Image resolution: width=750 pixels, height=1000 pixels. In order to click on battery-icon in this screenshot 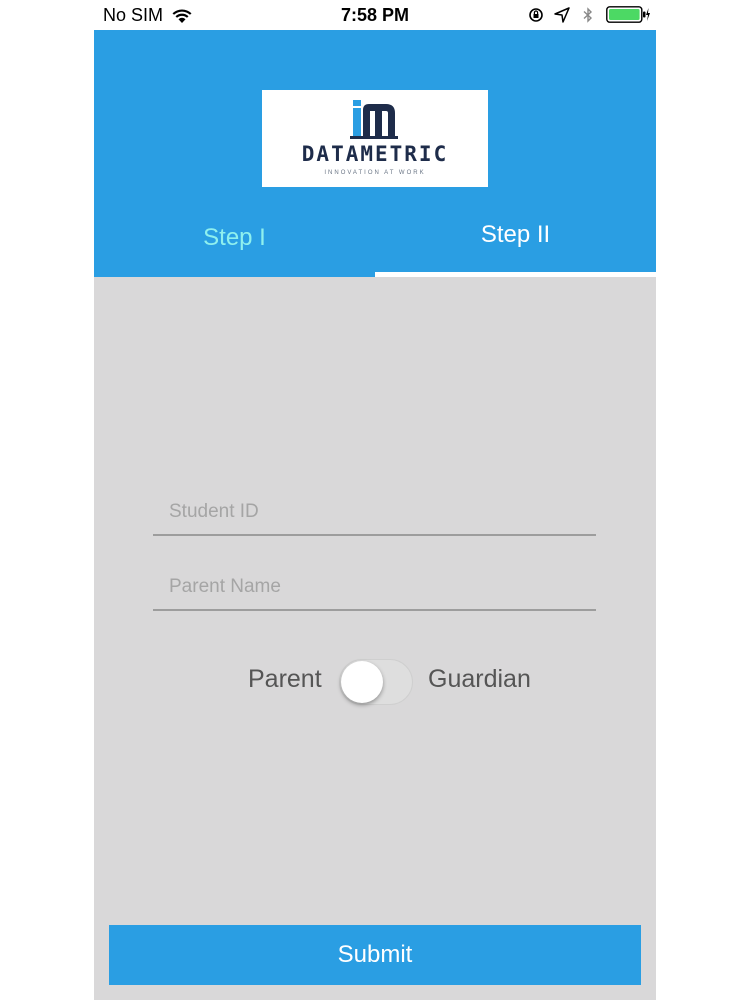, I will do `click(628, 14)`.